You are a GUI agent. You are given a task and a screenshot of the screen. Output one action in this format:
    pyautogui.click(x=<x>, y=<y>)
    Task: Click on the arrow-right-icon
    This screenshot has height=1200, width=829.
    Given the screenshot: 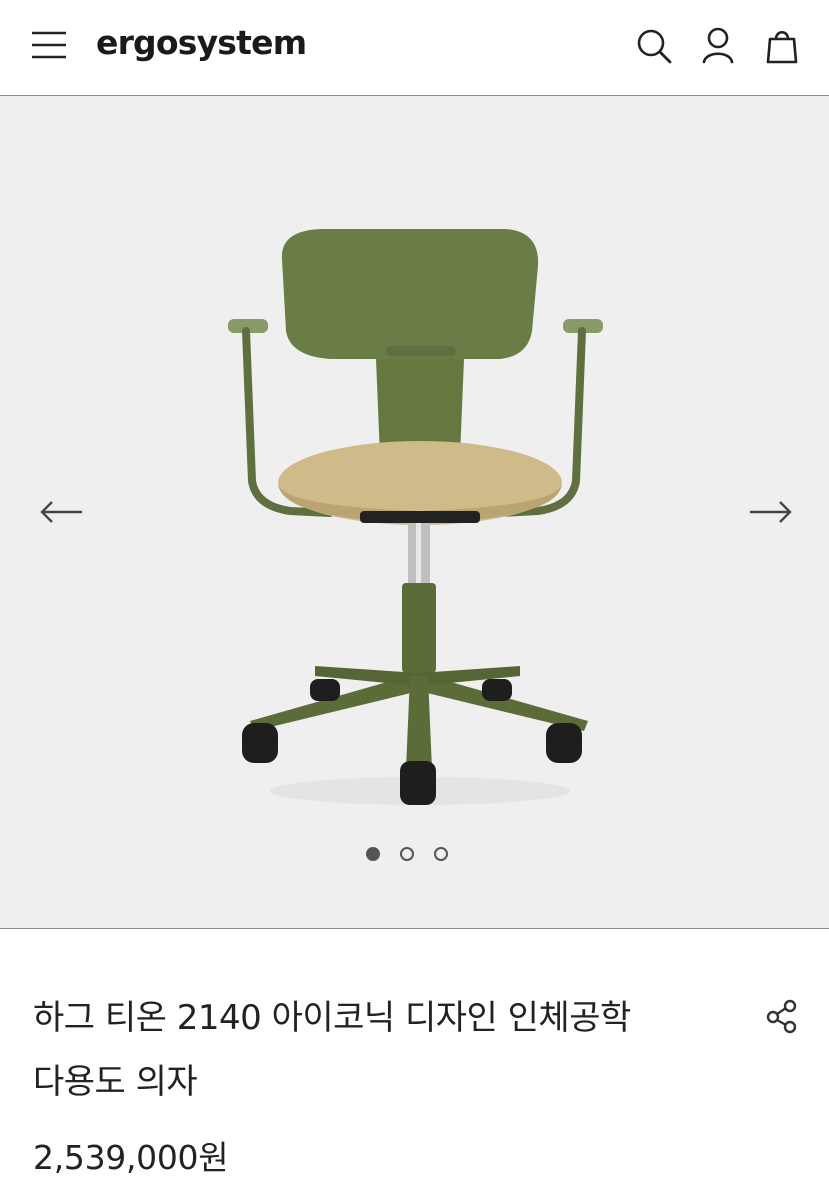 What is the action you would take?
    pyautogui.click(x=771, y=512)
    